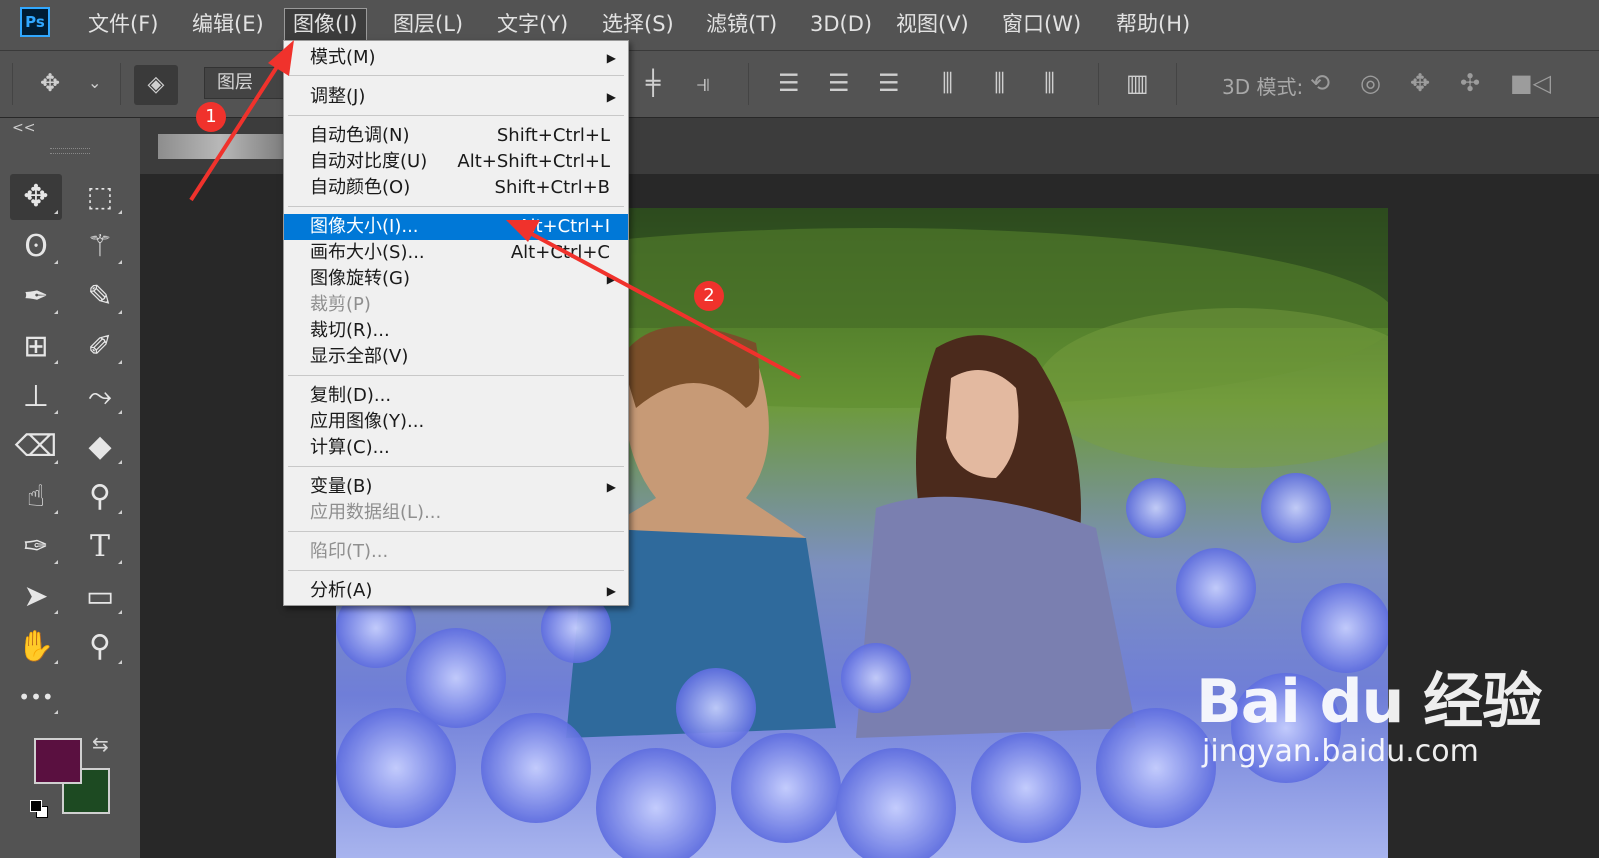  What do you see at coordinates (709, 296) in the screenshot?
I see `annotation-badge-2: 2` at bounding box center [709, 296].